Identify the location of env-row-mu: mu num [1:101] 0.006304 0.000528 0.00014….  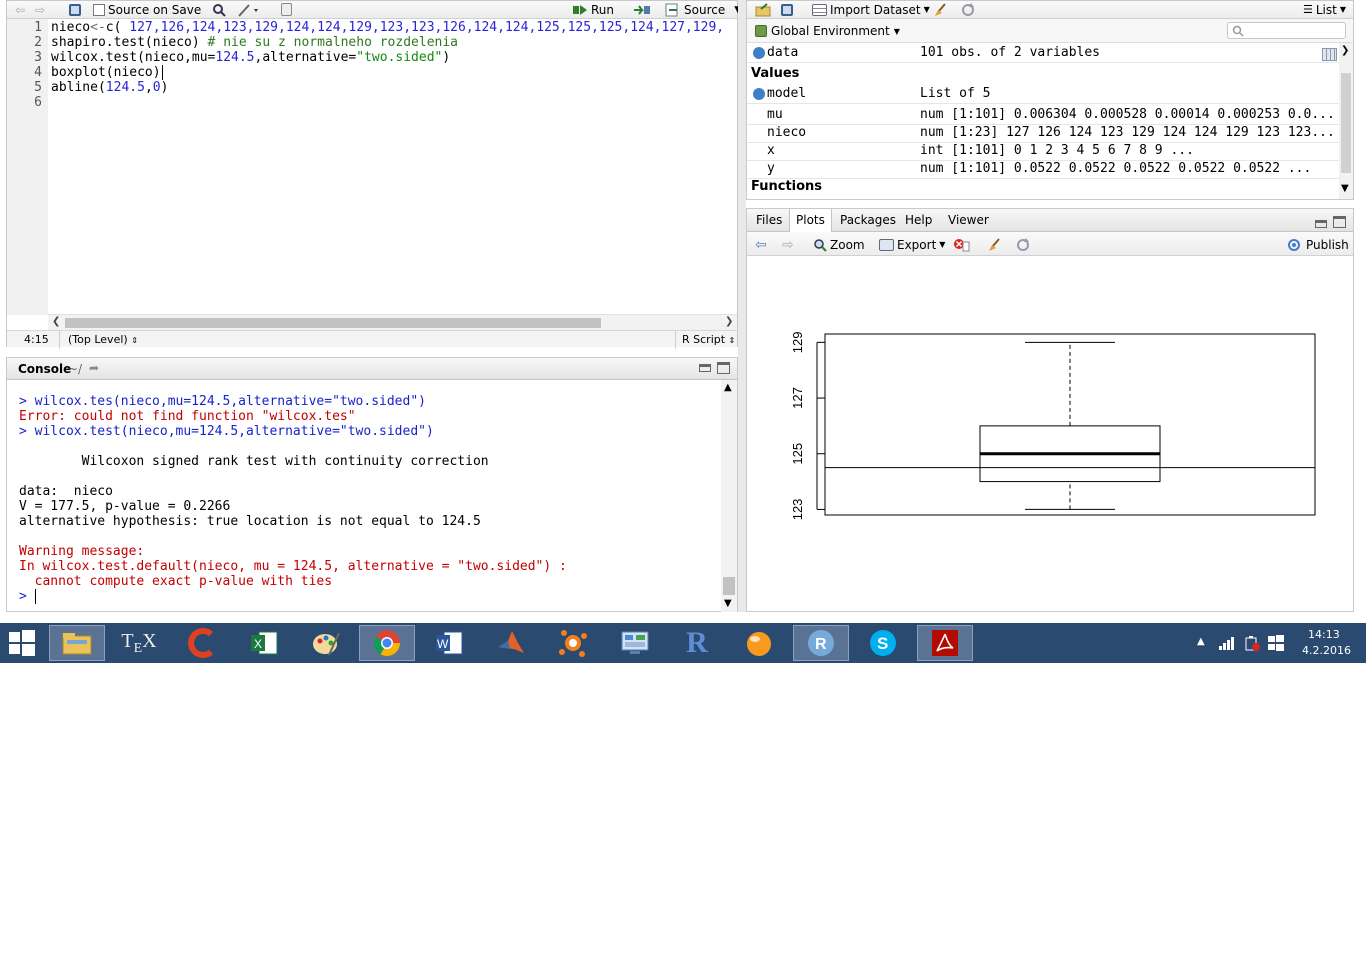
(1043, 115).